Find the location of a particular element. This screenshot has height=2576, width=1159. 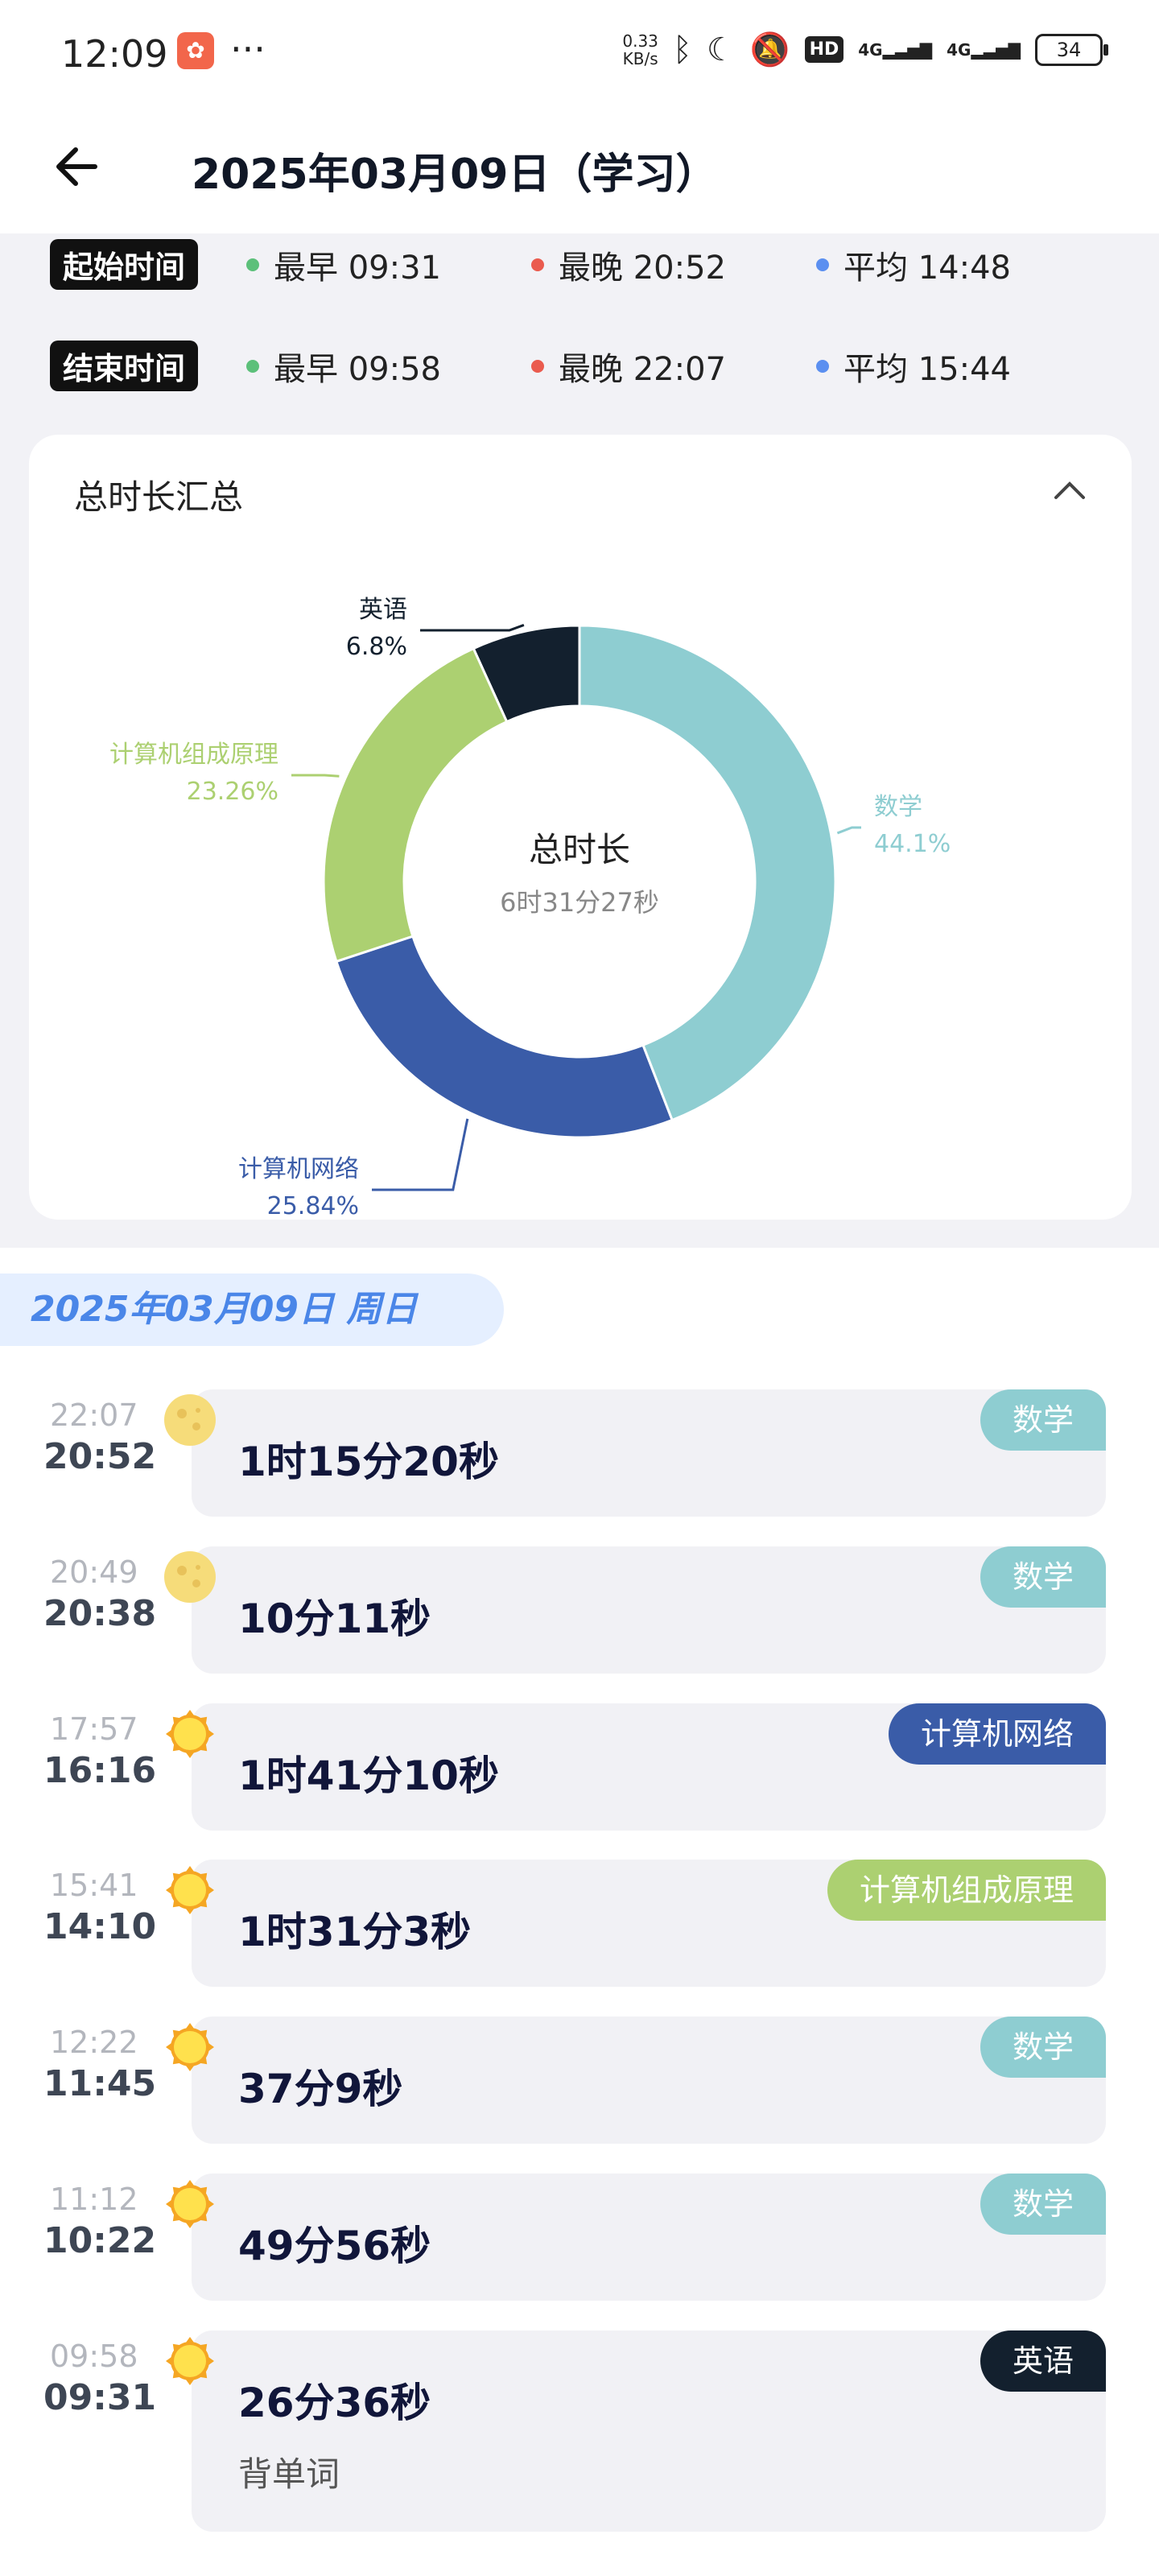

donut-value-label: 25.84% is located at coordinates (313, 1206).